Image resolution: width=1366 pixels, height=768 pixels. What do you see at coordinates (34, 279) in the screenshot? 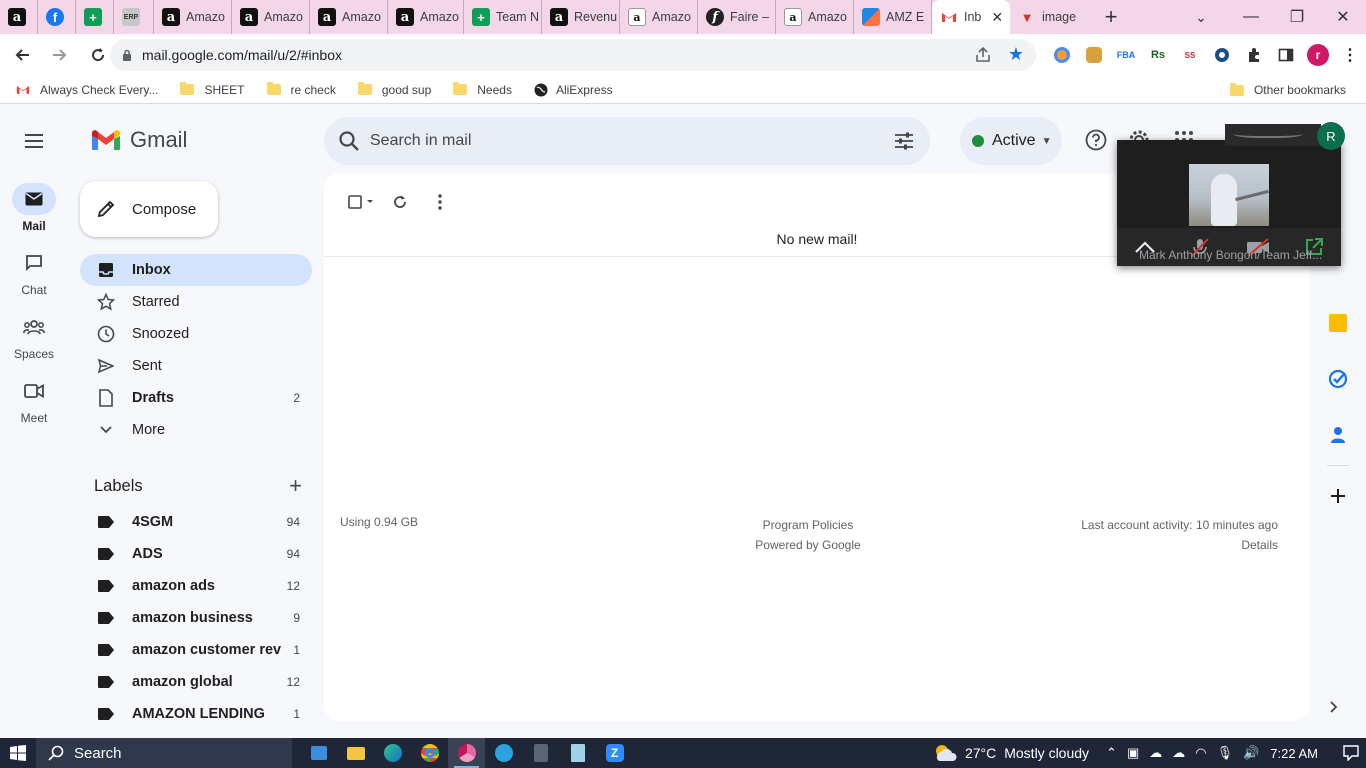
I see `rail-item-chat: Chat` at bounding box center [34, 279].